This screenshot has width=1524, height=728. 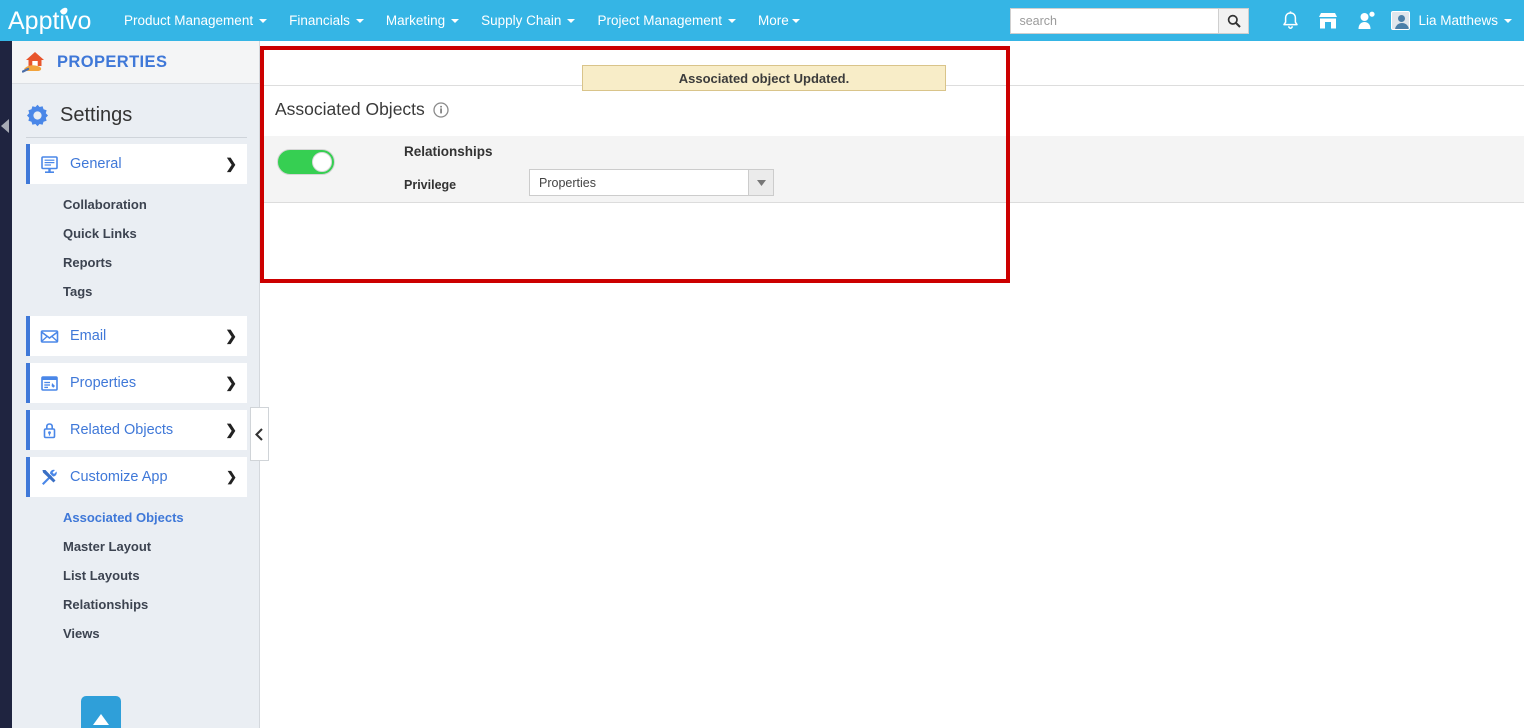 I want to click on privilege-label: Privilege, so click(x=430, y=185).